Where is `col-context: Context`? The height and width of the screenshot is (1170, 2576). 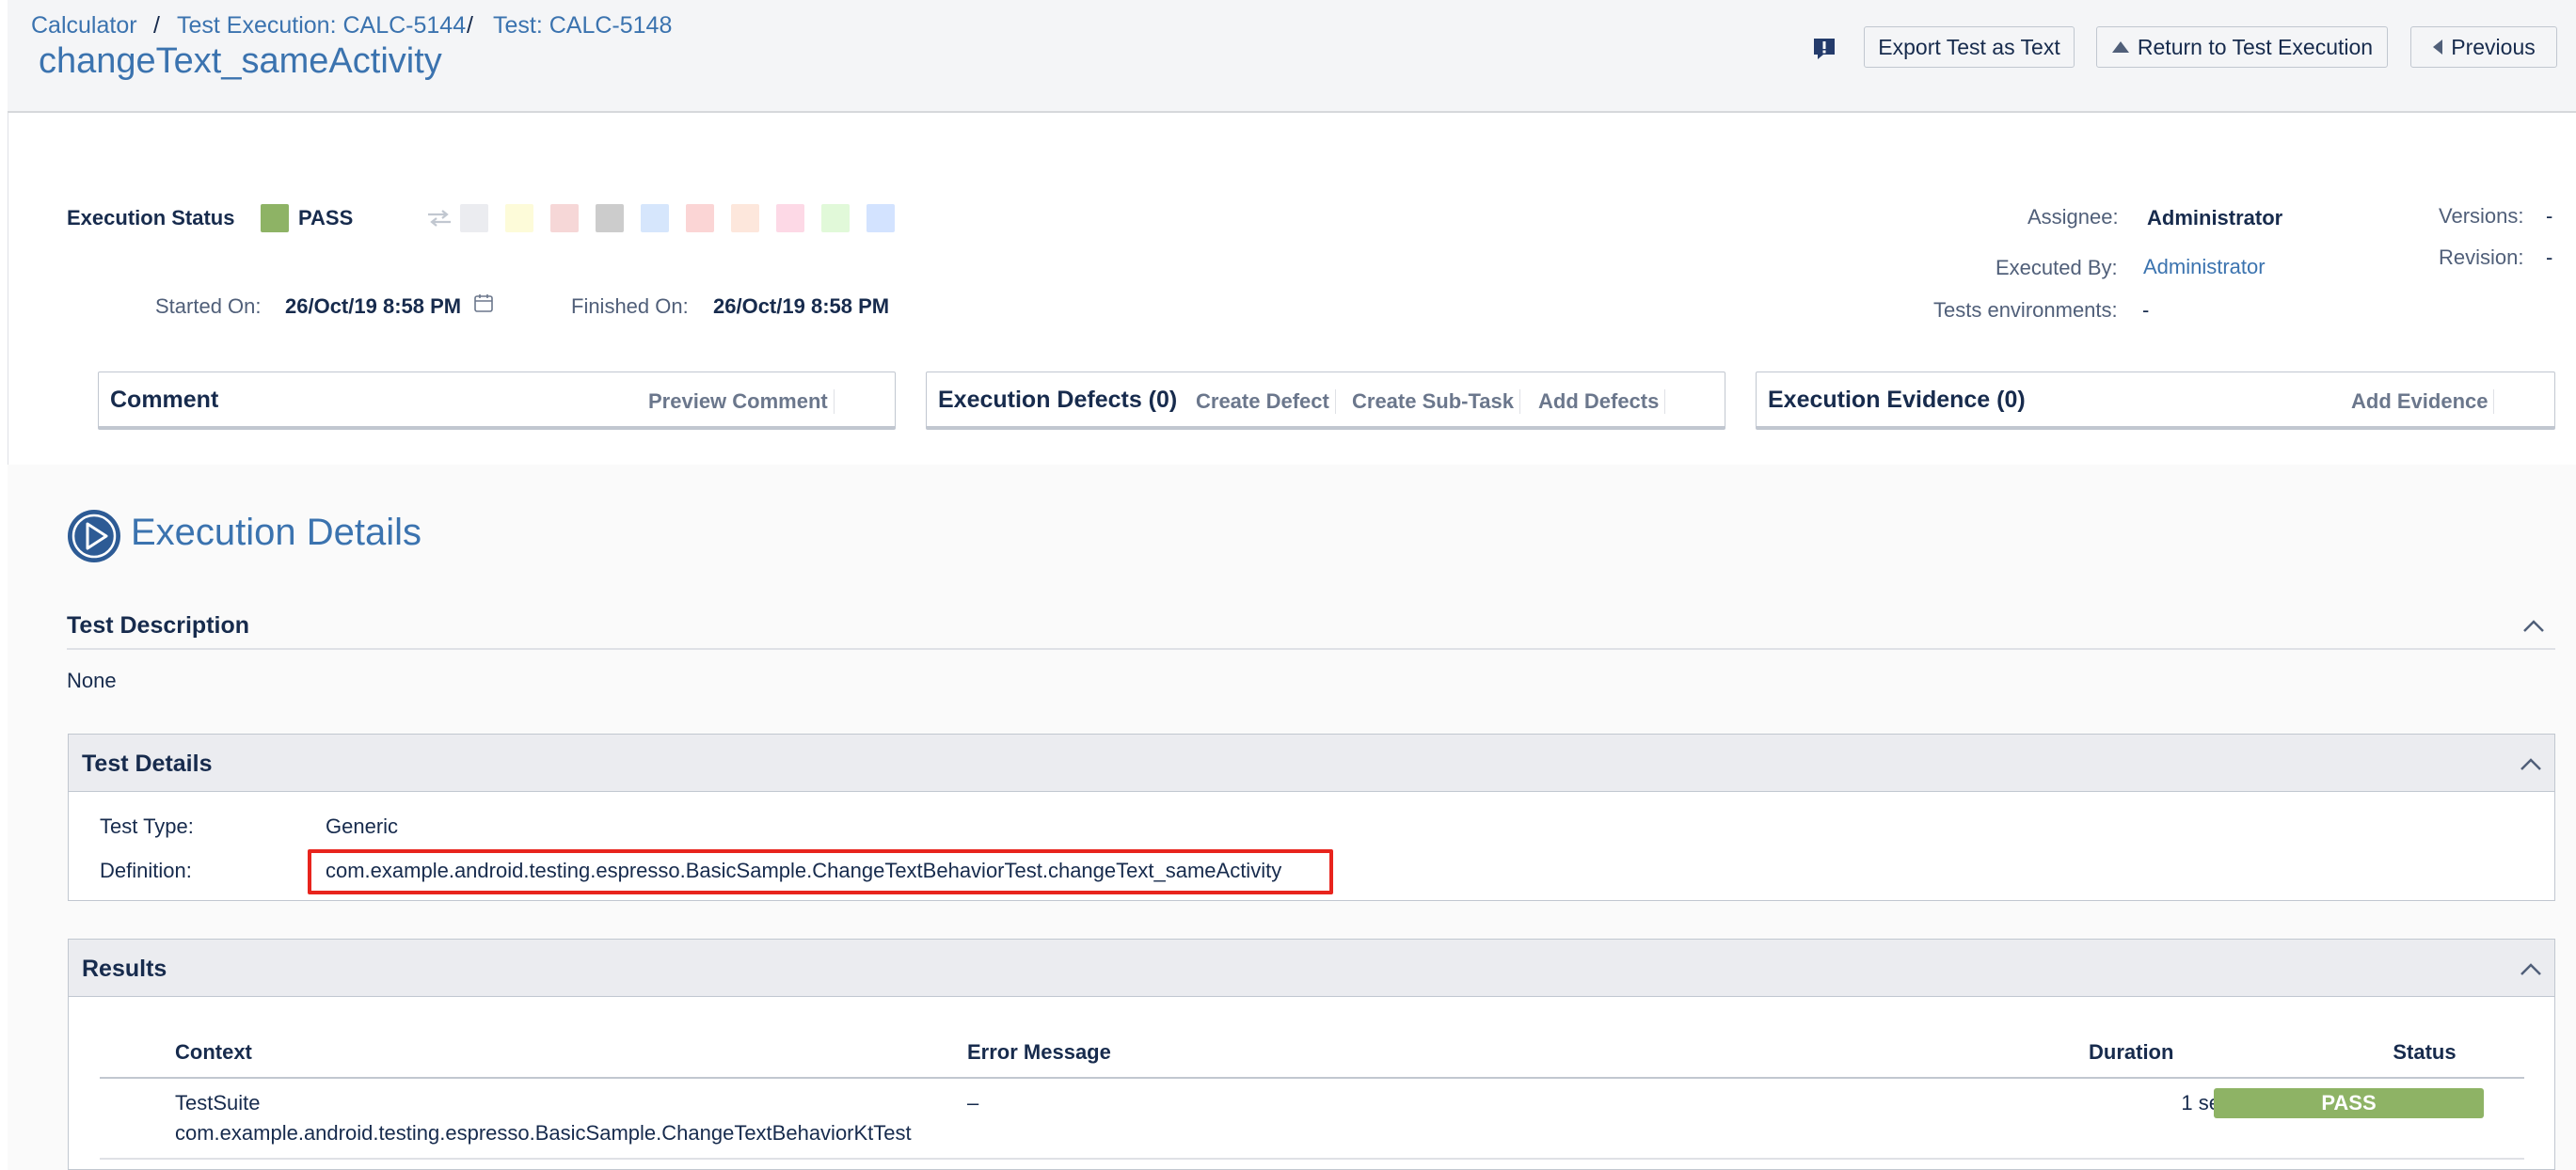 col-context: Context is located at coordinates (213, 1052).